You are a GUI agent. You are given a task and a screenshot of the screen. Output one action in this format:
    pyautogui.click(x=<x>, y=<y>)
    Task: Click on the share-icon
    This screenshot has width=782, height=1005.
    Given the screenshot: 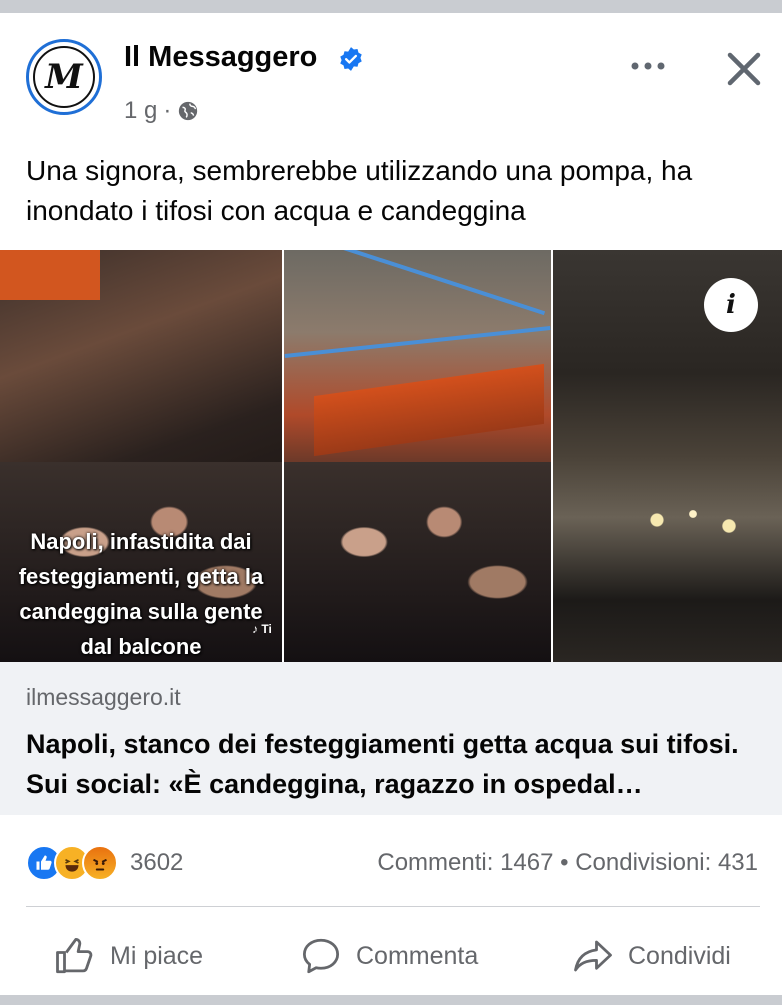 What is the action you would take?
    pyautogui.click(x=593, y=956)
    